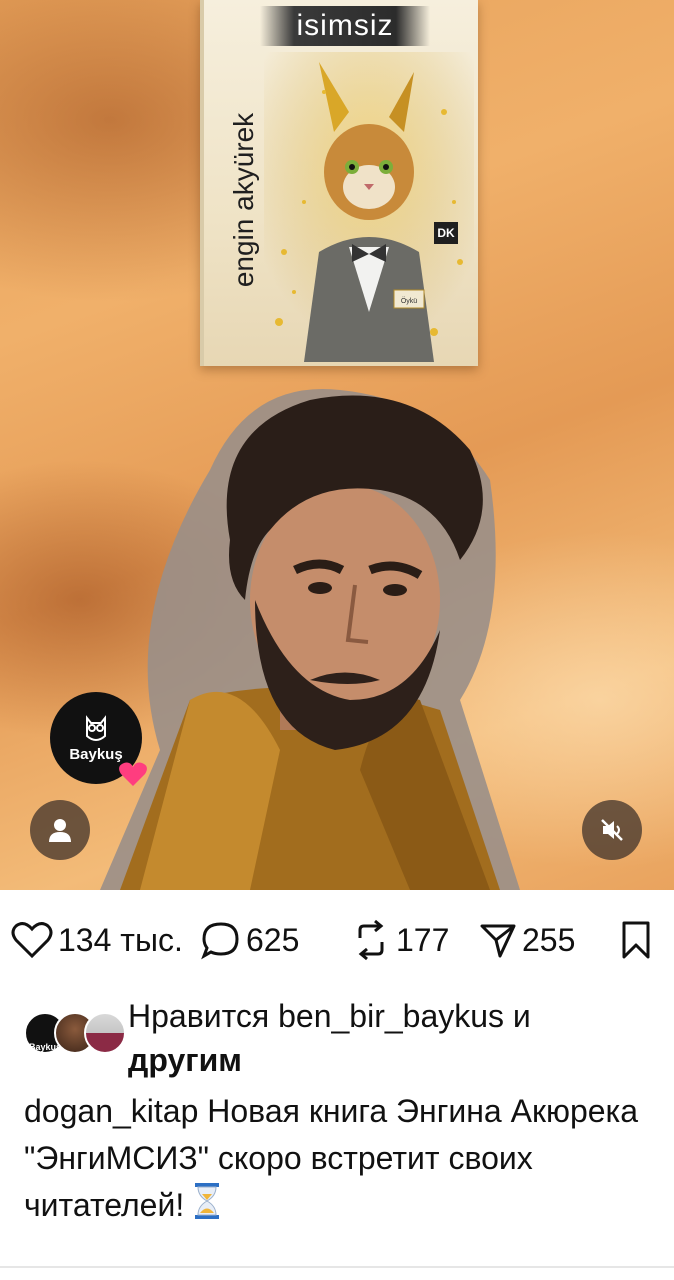  I want to click on avatar, so click(105, 1033).